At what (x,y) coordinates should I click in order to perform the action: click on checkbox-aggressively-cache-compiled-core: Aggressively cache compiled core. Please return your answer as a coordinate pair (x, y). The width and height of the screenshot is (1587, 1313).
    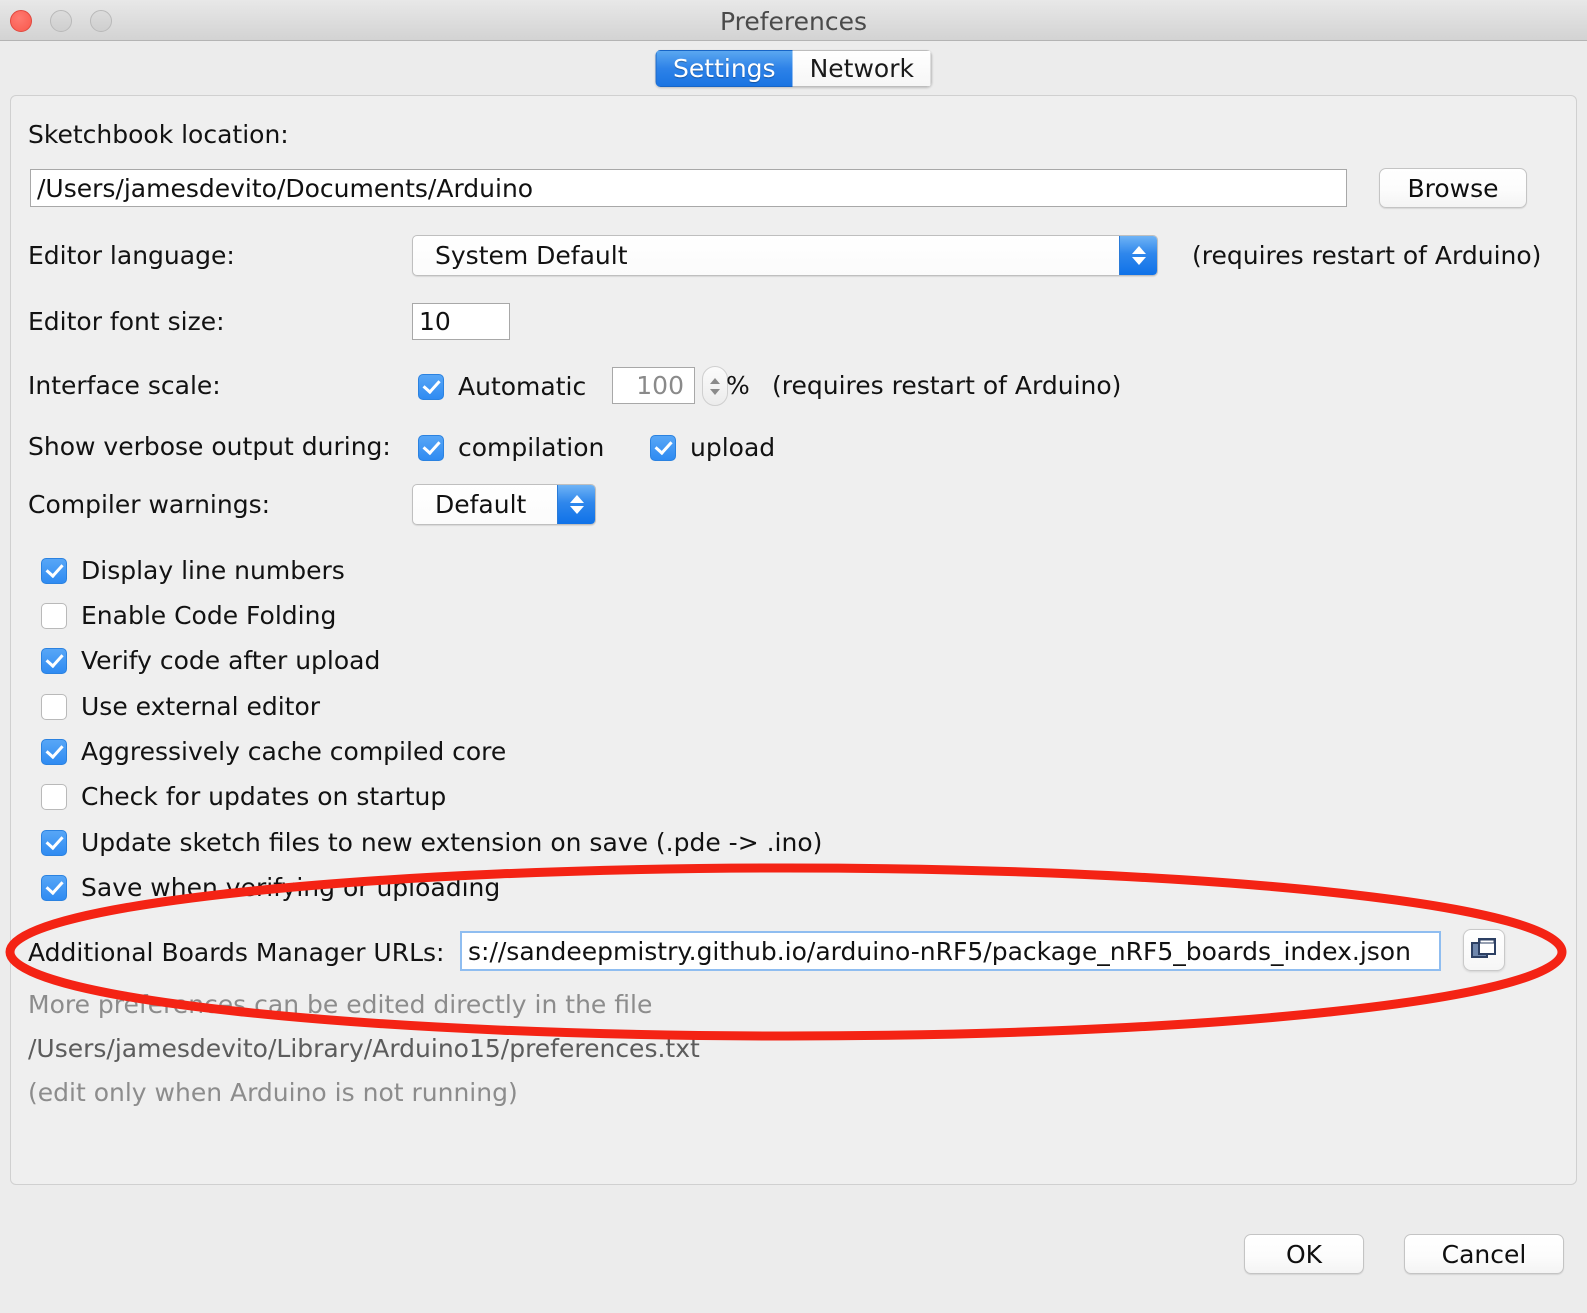
    Looking at the image, I should click on (273, 751).